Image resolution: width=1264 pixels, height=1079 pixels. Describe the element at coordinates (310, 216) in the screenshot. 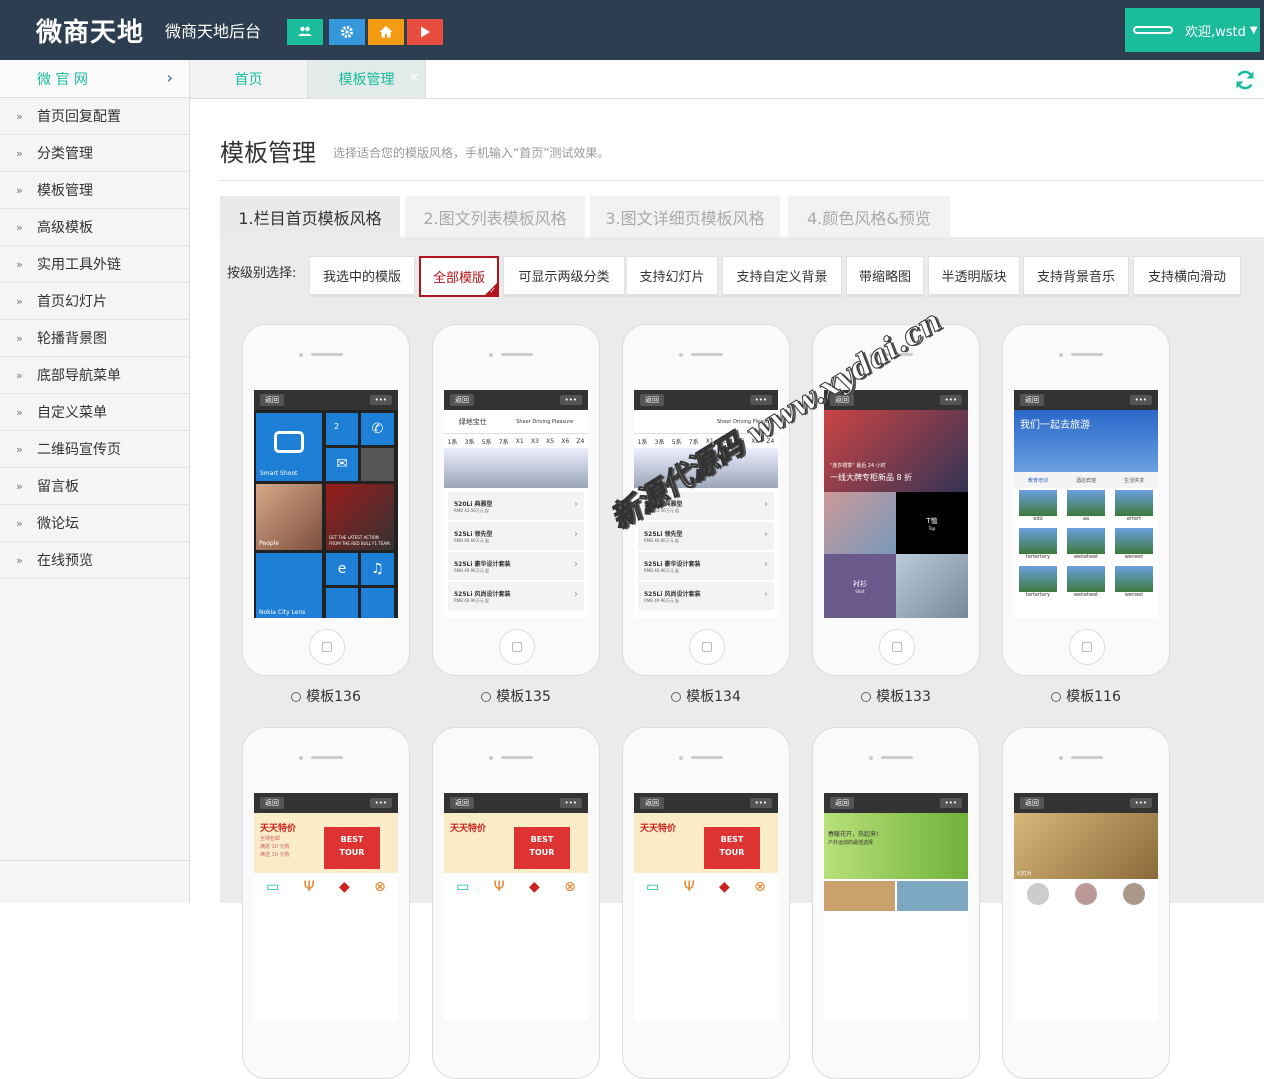

I see `subtab-column-home: 1.栏目首页模板风格` at that location.